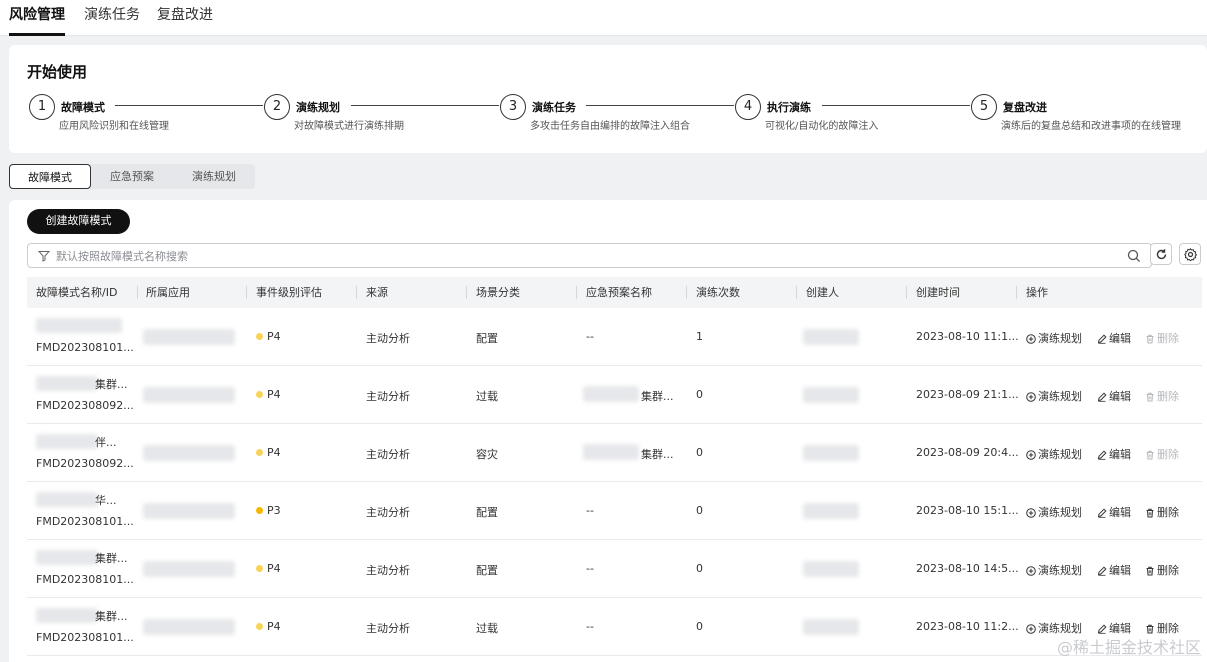 Image resolution: width=1207 pixels, height=662 pixels. Describe the element at coordinates (1190, 254) in the screenshot. I see `settings-button` at that location.